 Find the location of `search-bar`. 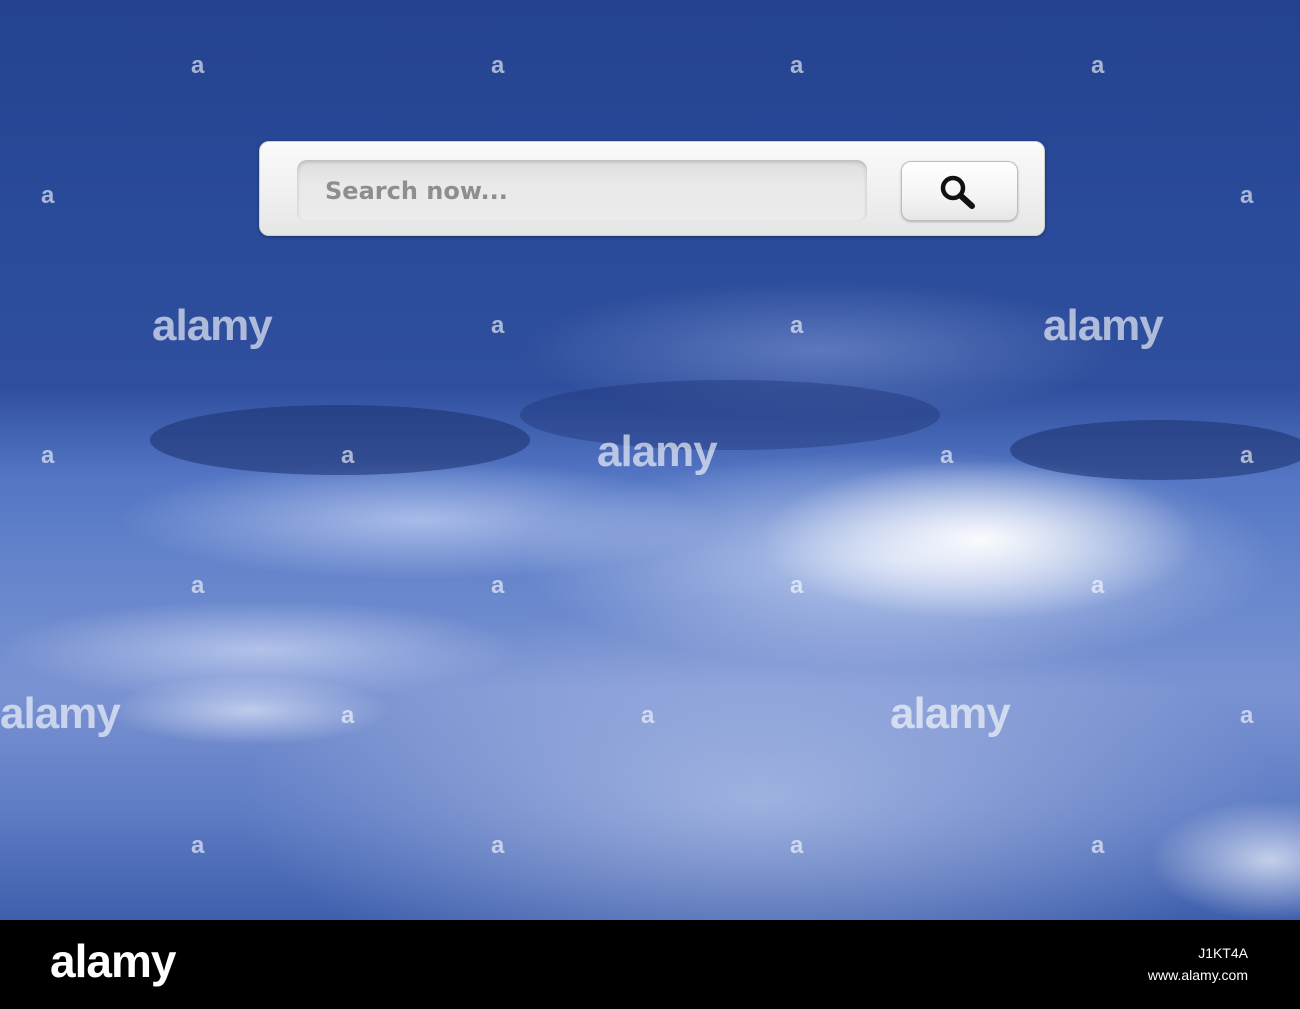

search-bar is located at coordinates (652, 188).